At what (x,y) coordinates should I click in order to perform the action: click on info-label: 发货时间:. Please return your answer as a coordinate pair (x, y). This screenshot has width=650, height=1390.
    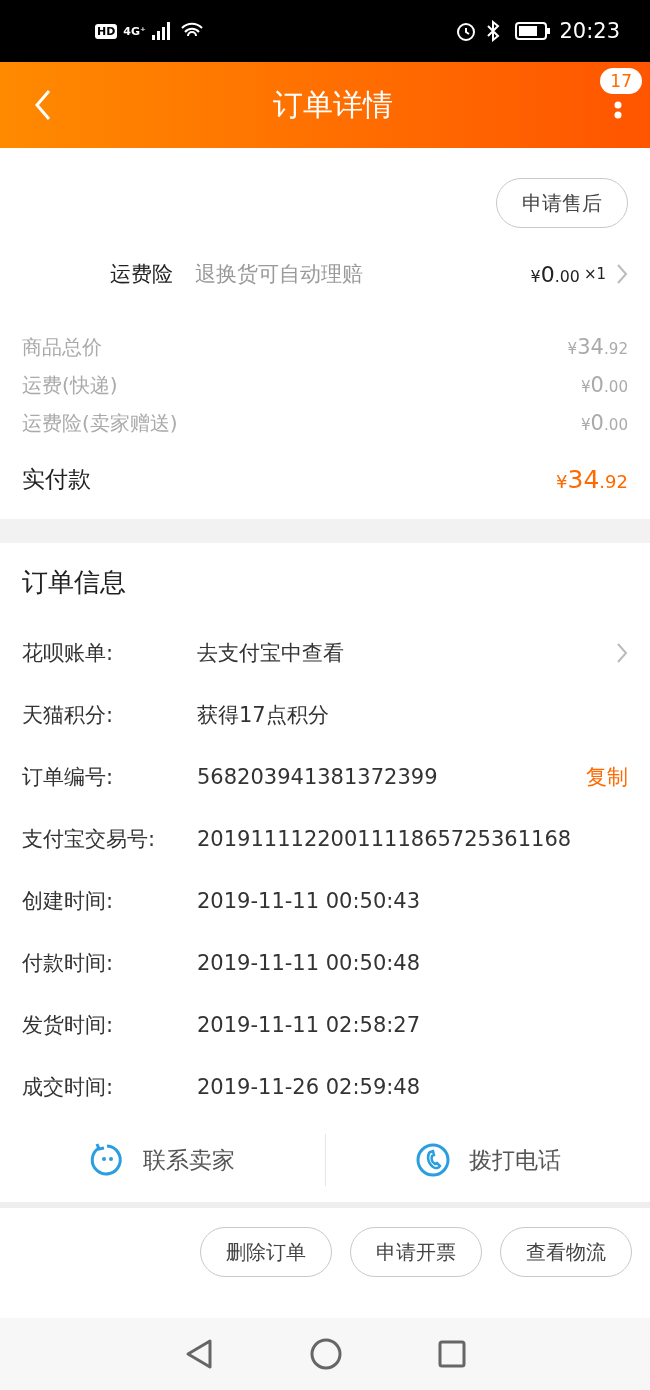
    Looking at the image, I should click on (68, 1025).